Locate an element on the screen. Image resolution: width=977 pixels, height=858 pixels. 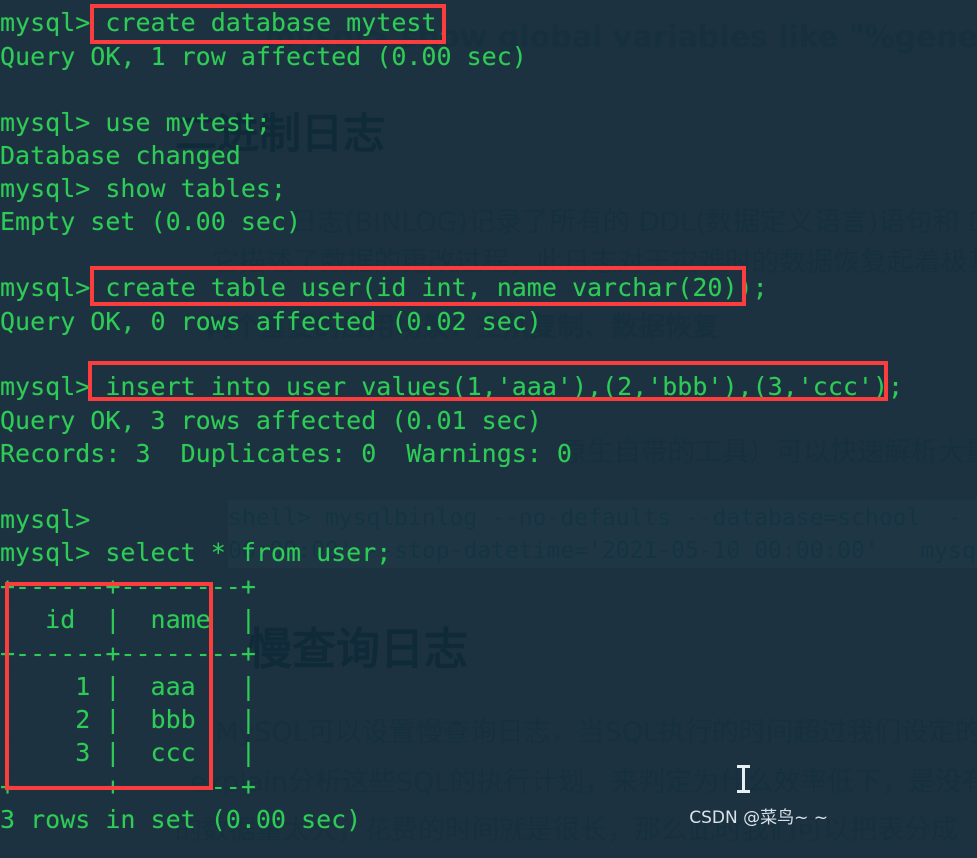
background-heading: 慢查询日志 is located at coordinates (358, 649).